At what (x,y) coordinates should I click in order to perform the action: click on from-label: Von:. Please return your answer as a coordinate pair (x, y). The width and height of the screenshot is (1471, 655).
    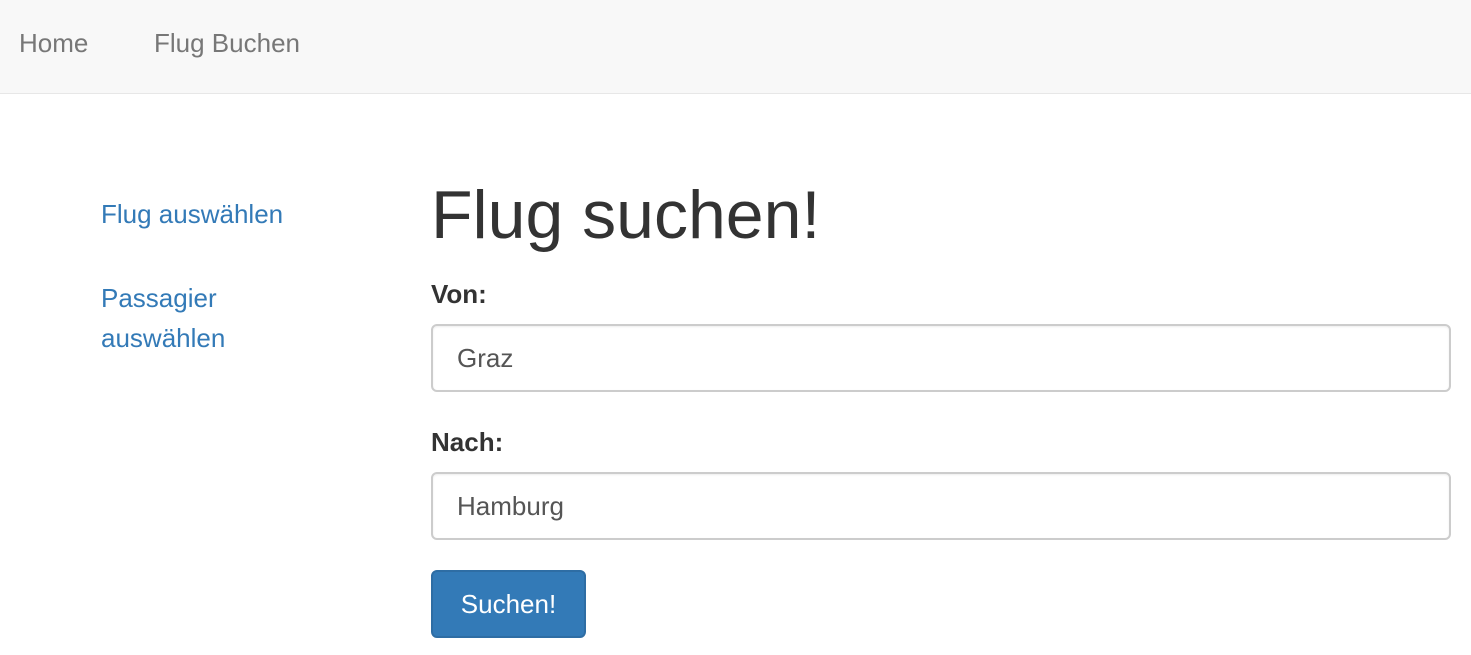
    Looking at the image, I should click on (459, 294).